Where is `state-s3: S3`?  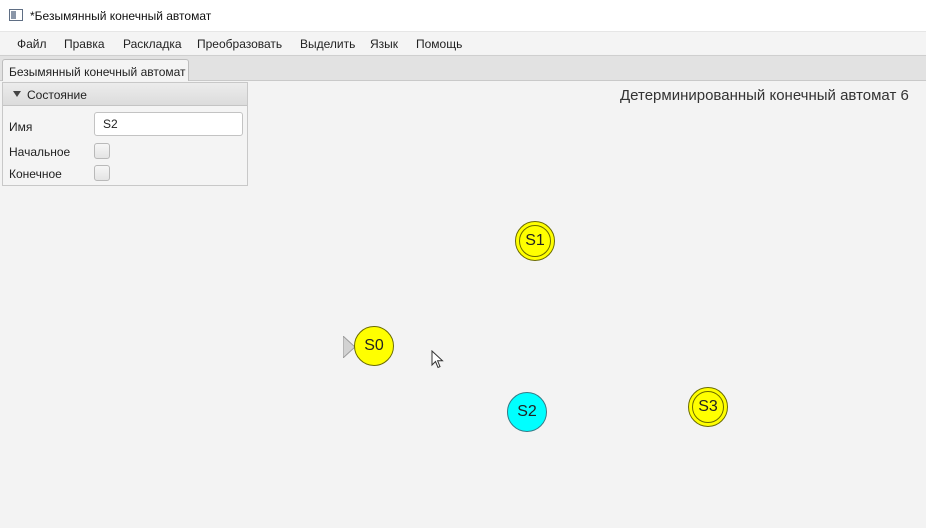
state-s3: S3 is located at coordinates (708, 407).